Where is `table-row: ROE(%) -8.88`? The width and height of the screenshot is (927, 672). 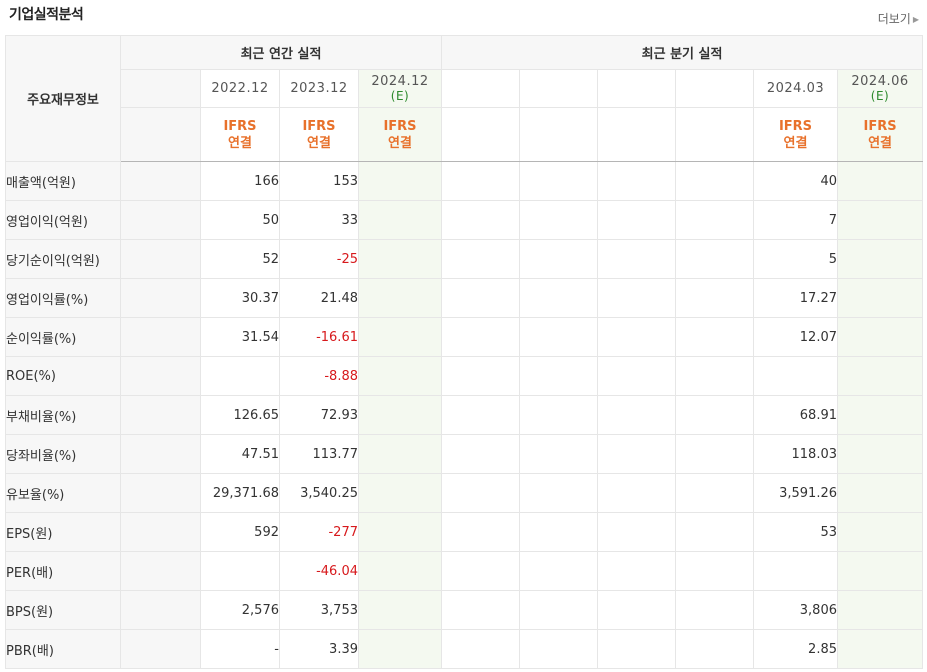
table-row: ROE(%) -8.88 is located at coordinates (464, 376).